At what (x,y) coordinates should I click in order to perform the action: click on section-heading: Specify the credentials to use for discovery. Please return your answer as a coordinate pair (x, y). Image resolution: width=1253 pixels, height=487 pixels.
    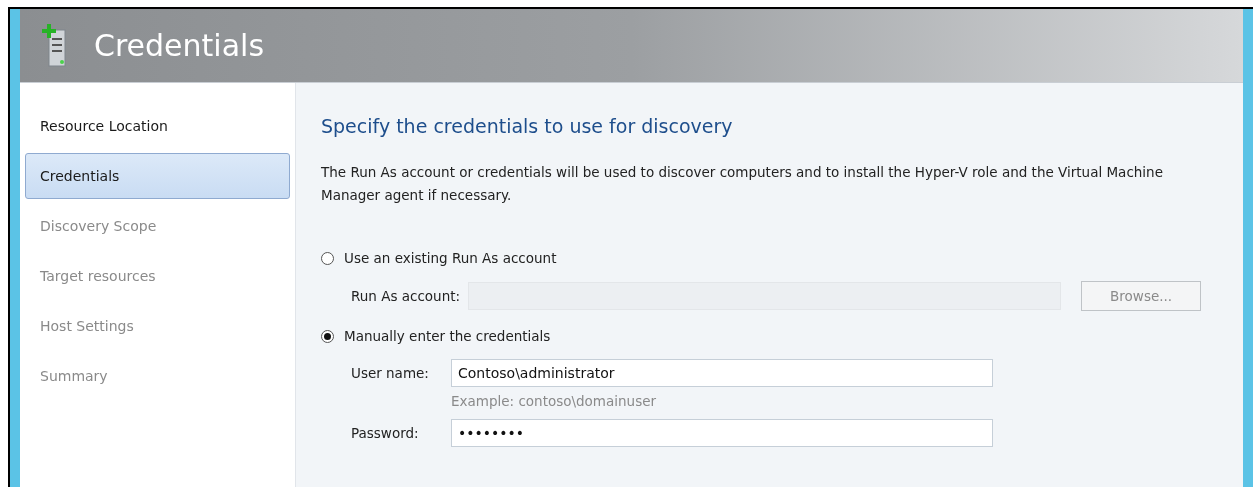
    Looking at the image, I should click on (527, 126).